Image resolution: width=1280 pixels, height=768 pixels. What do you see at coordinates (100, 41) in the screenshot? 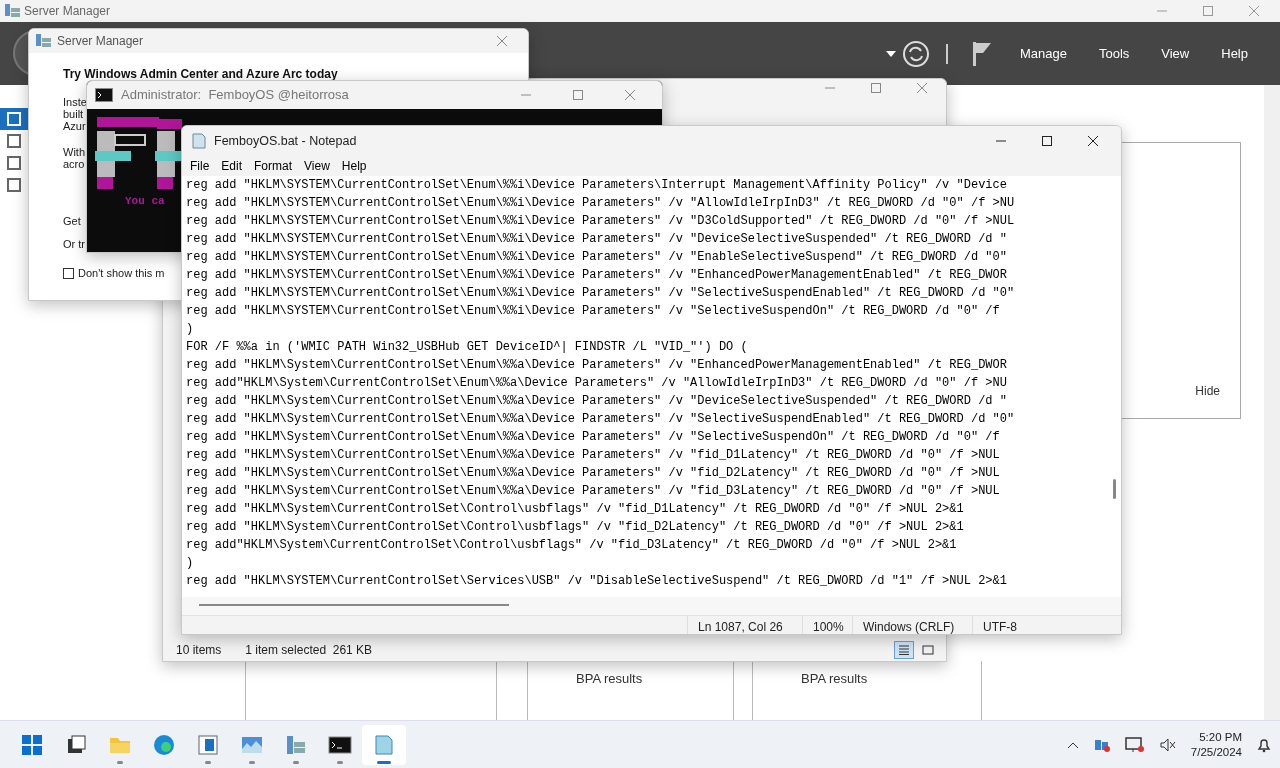
I see `dialog-title: Server Manager` at bounding box center [100, 41].